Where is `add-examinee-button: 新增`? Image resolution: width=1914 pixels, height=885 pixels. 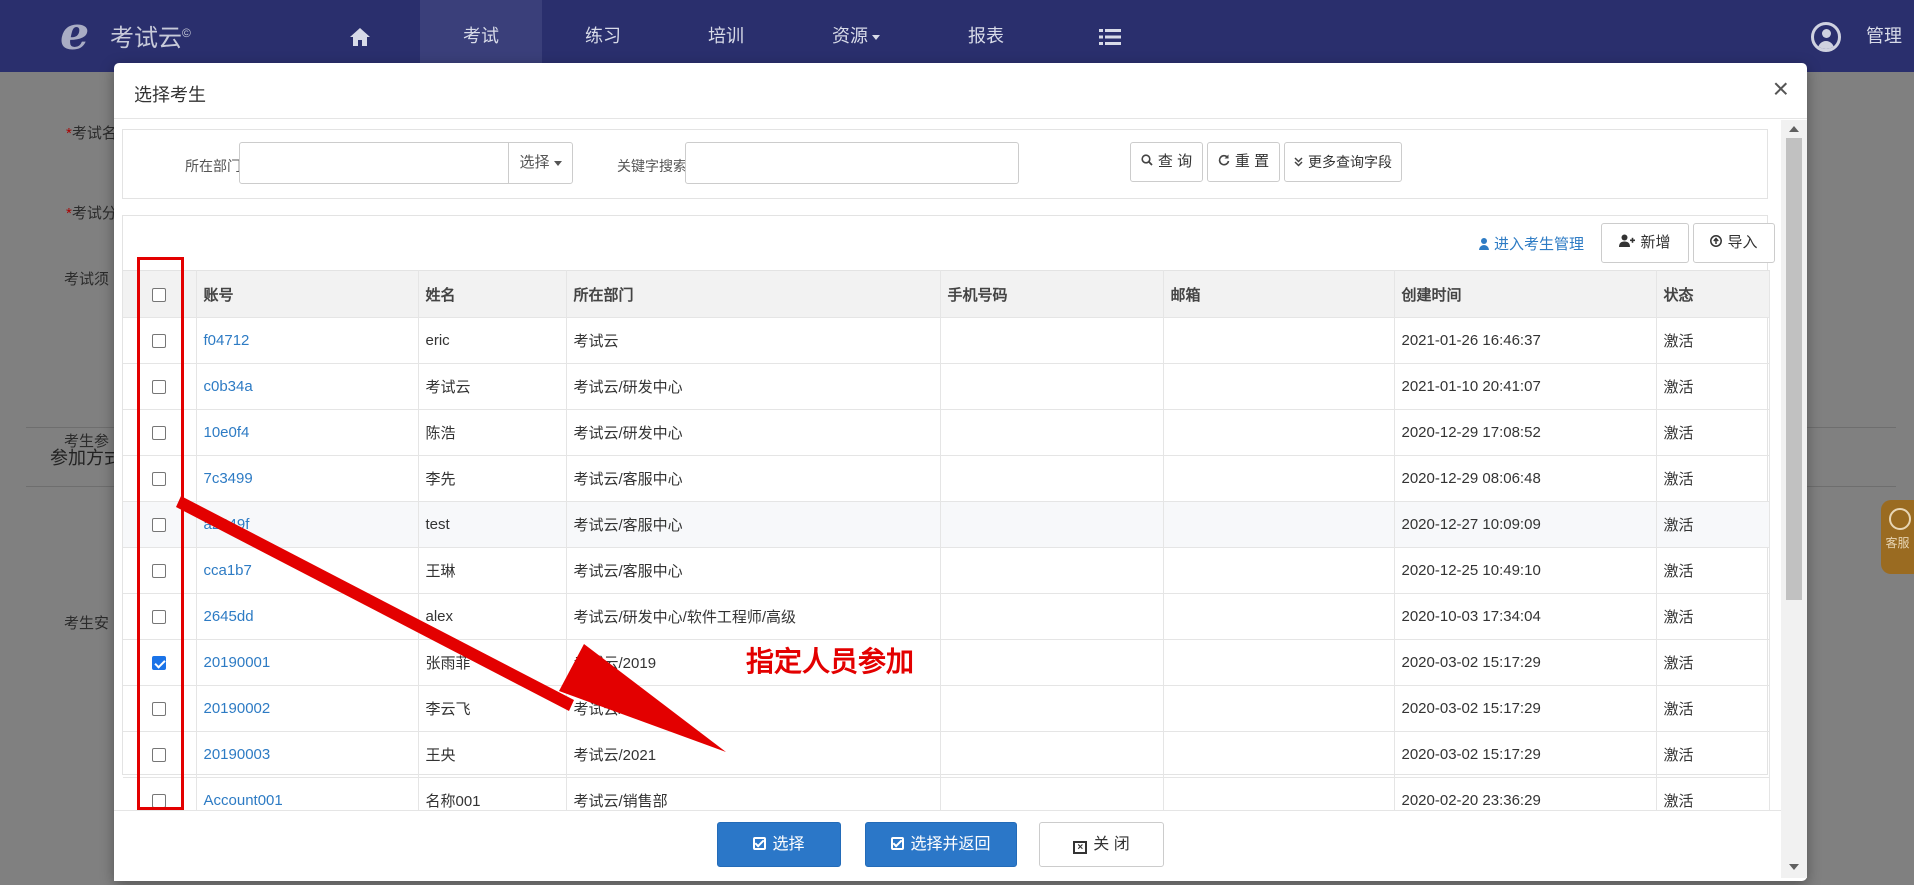
add-examinee-button: 新增 is located at coordinates (1645, 243).